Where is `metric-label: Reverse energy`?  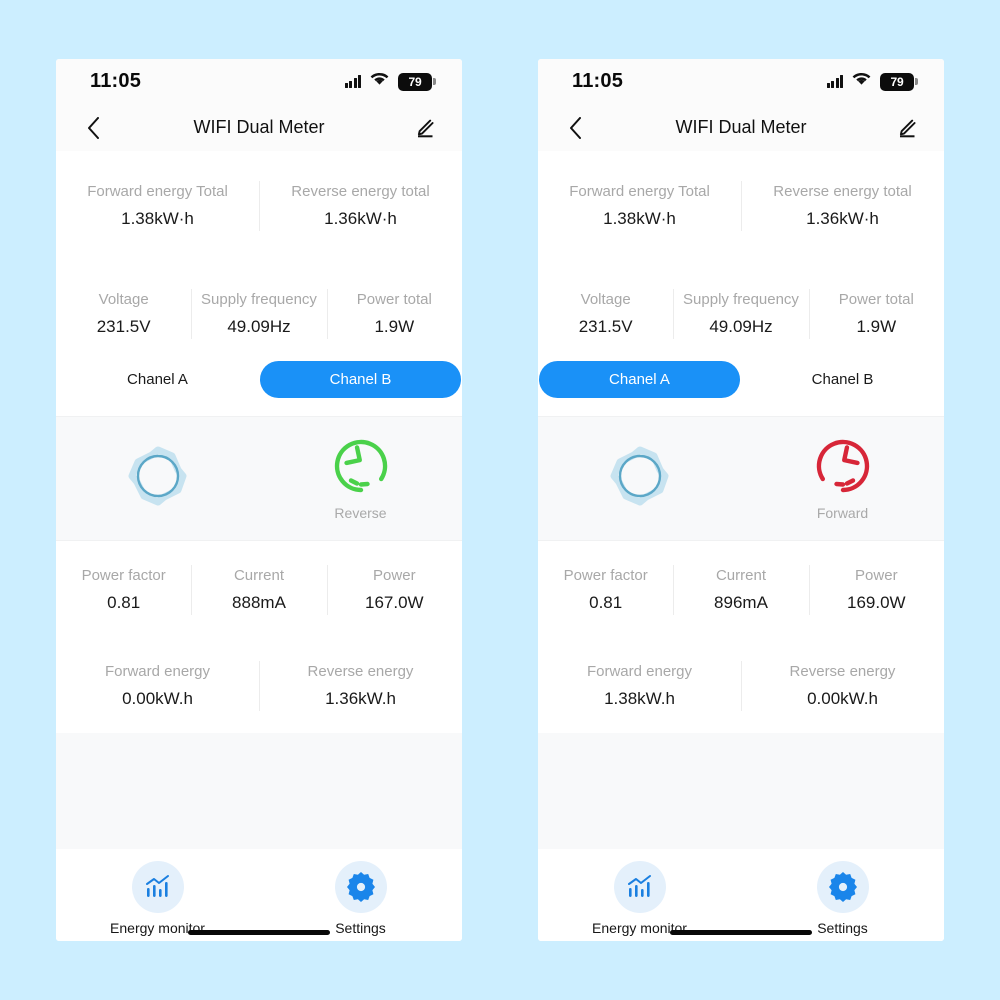
metric-label: Reverse energy is located at coordinates (842, 671).